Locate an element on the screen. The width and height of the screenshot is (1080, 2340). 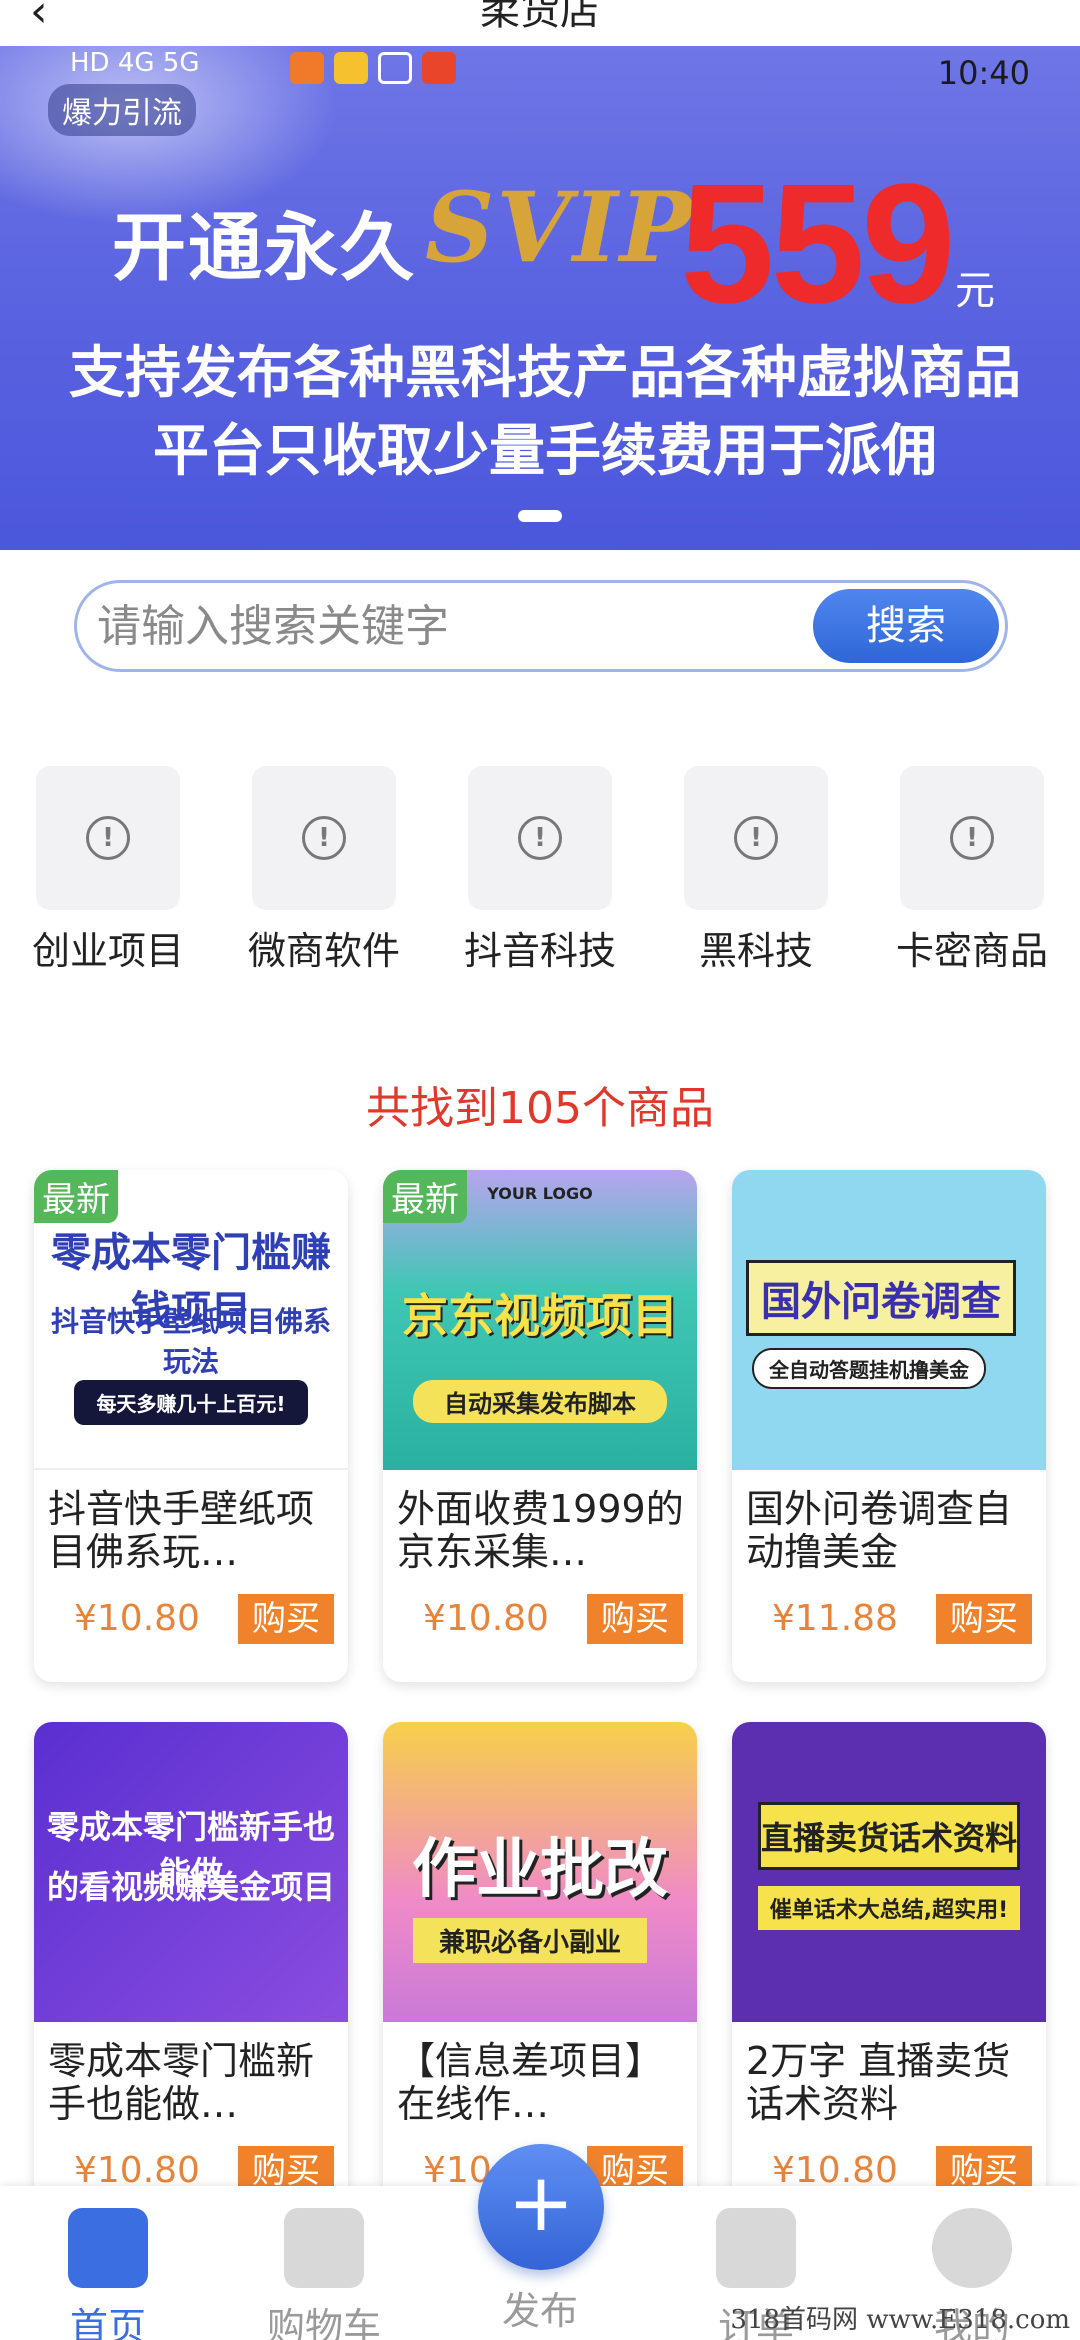
banner-line-1: 支持发布各种黑科技产品各种虚拟商品 is located at coordinates (545, 373).